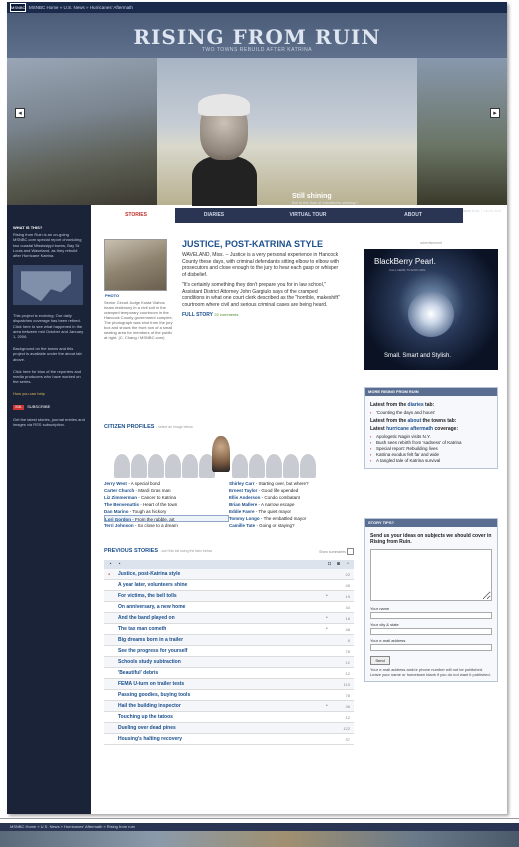 This screenshot has height=847, width=519. Describe the element at coordinates (347, 564) in the screenshot. I see `comment-filter-icon: ◔` at that location.